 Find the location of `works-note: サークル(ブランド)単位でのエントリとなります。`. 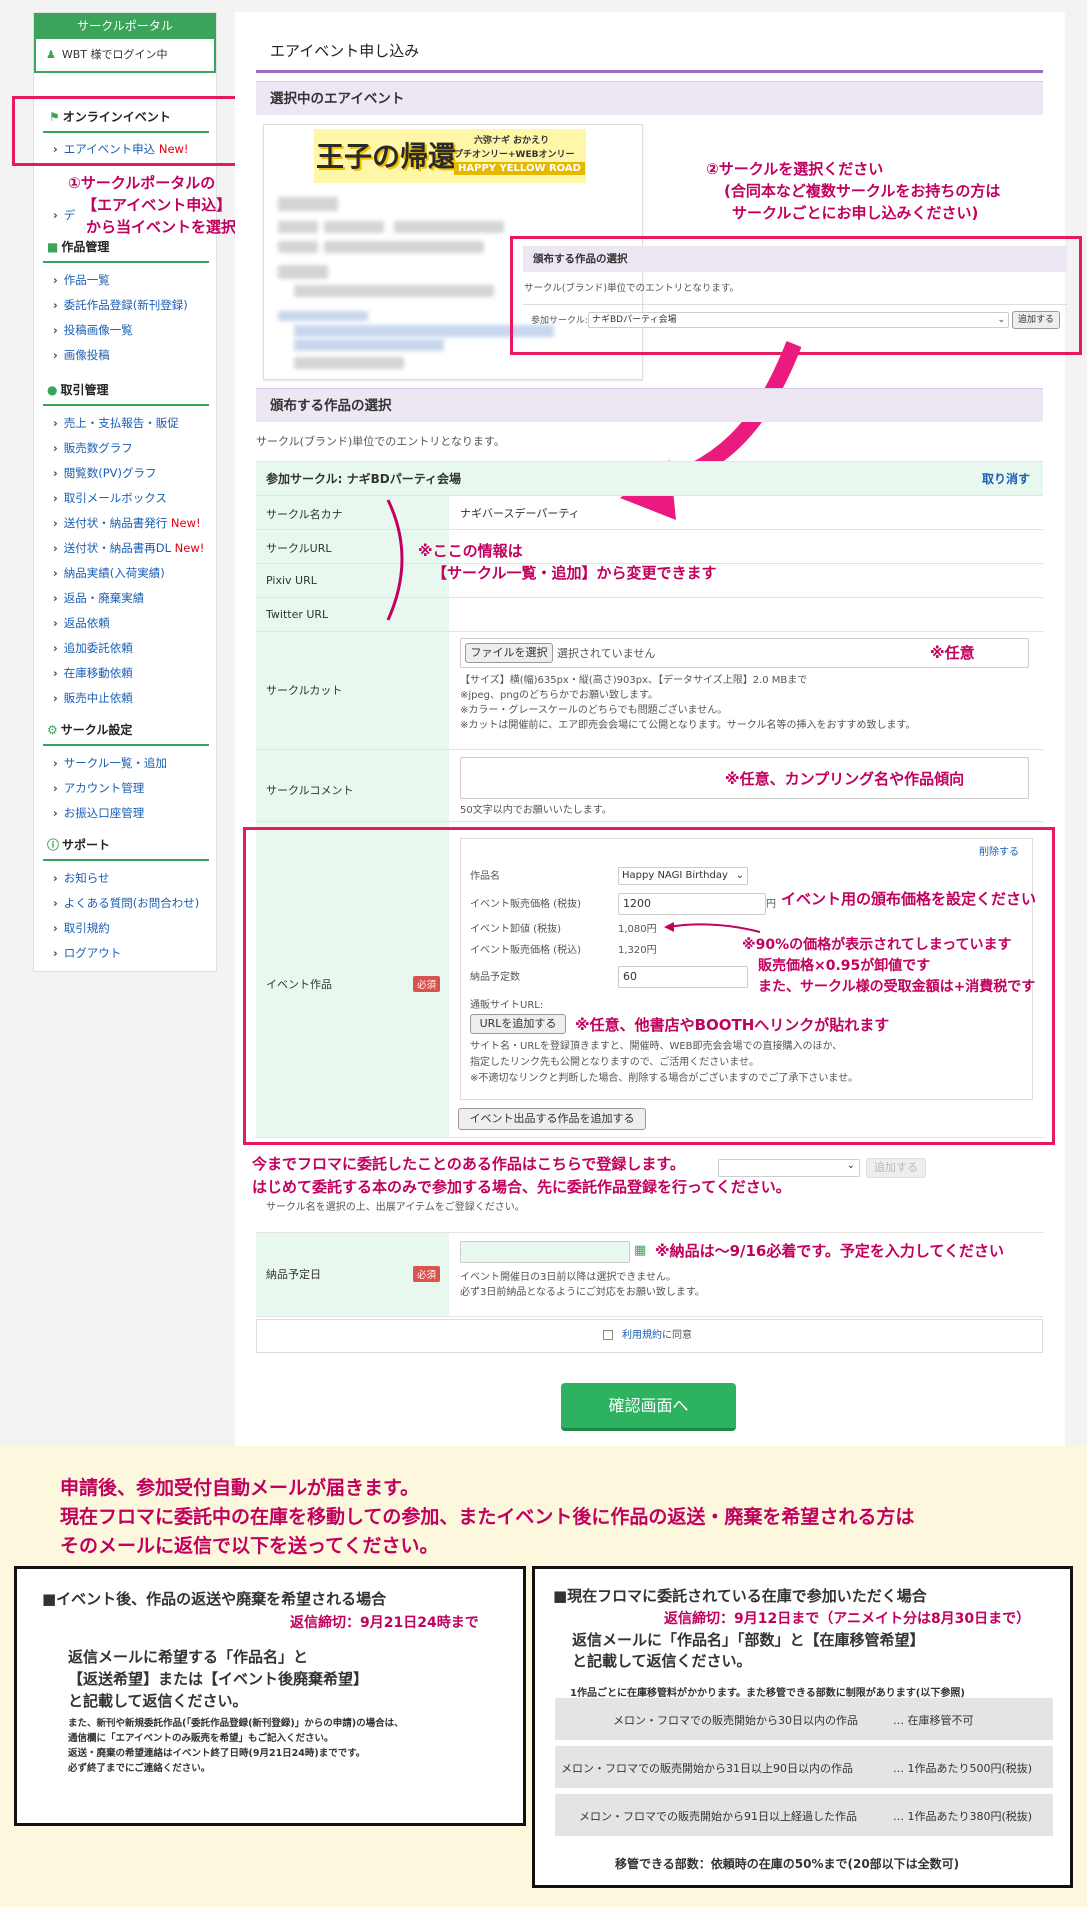

works-note: サークル(ブランド)単位でのエントリとなります。 is located at coordinates (380, 441).